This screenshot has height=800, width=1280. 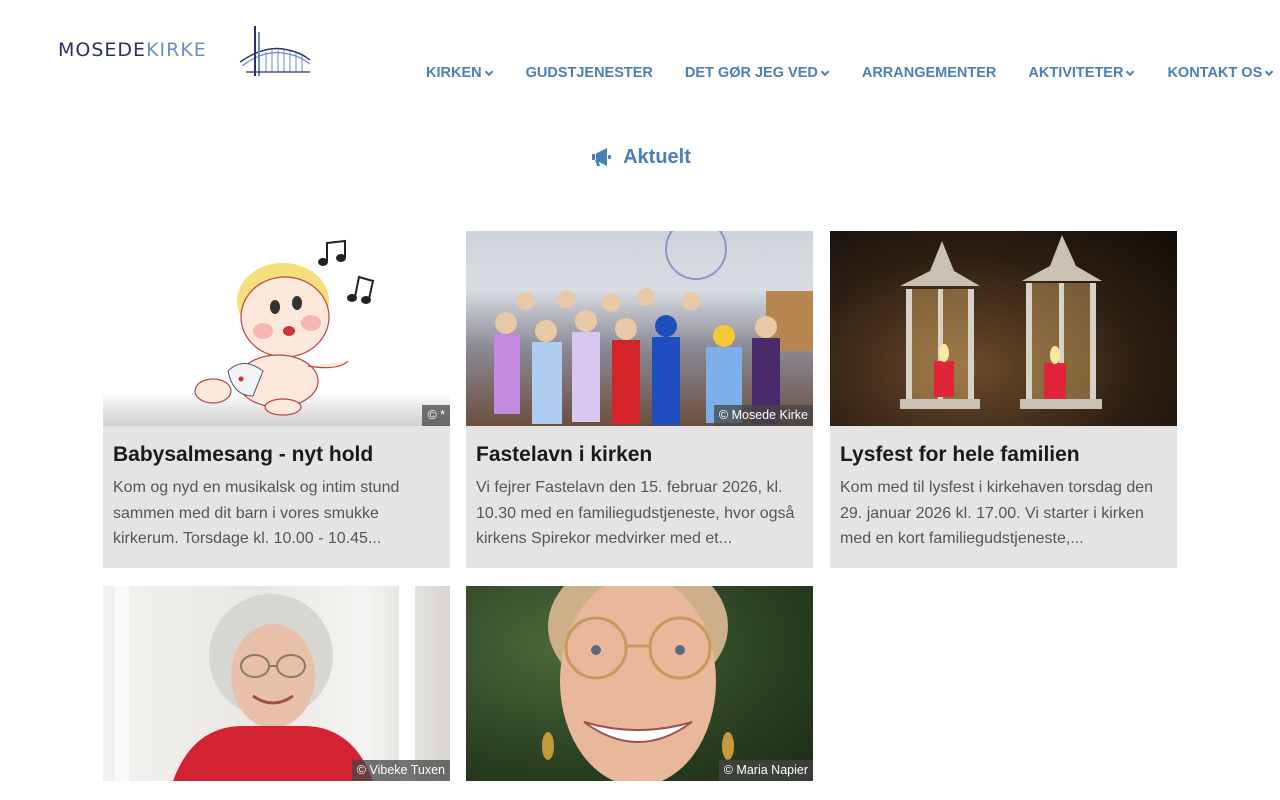 I want to click on section-heading: Aktuelt, so click(x=640, y=157).